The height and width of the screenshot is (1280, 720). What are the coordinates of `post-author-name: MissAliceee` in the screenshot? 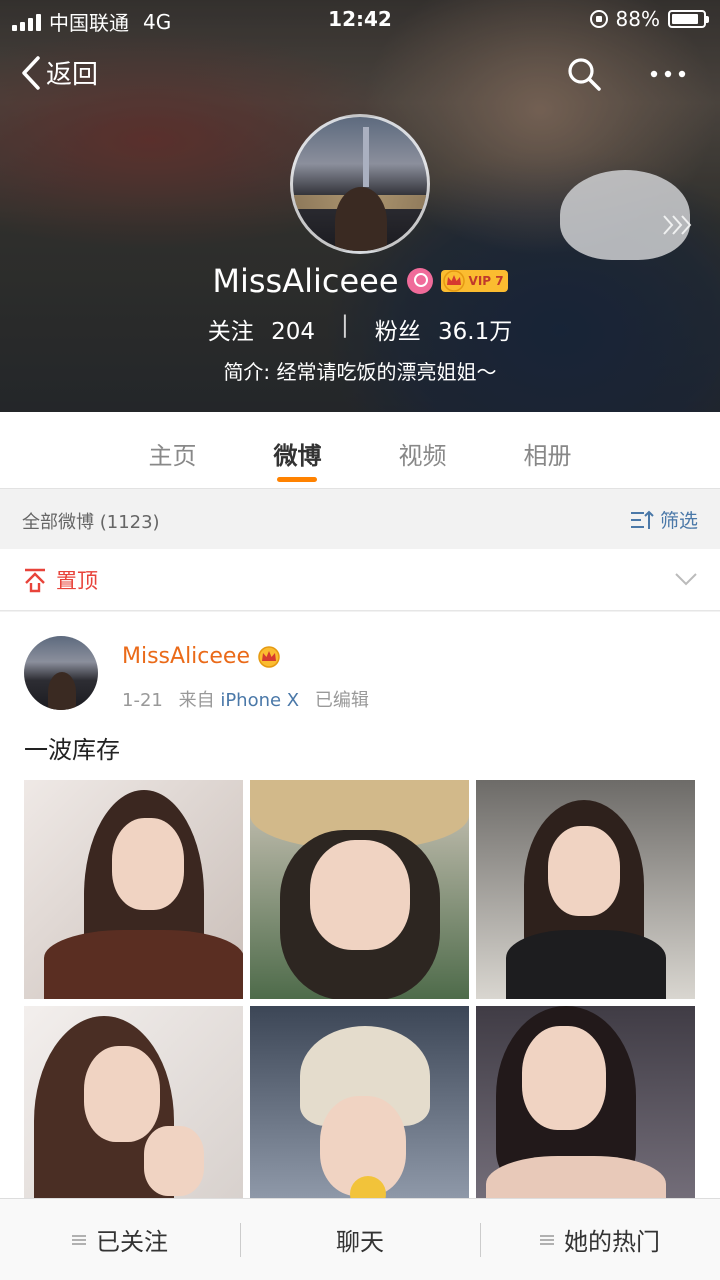 It's located at (186, 656).